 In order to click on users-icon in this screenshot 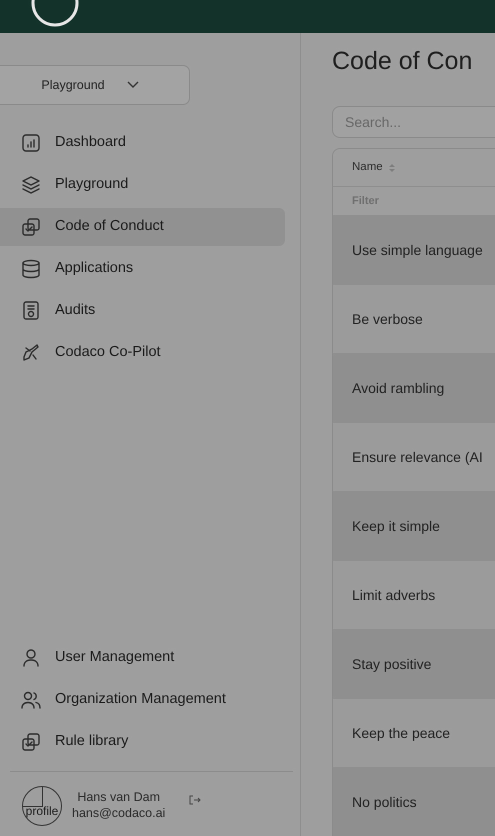, I will do `click(31, 700)`.